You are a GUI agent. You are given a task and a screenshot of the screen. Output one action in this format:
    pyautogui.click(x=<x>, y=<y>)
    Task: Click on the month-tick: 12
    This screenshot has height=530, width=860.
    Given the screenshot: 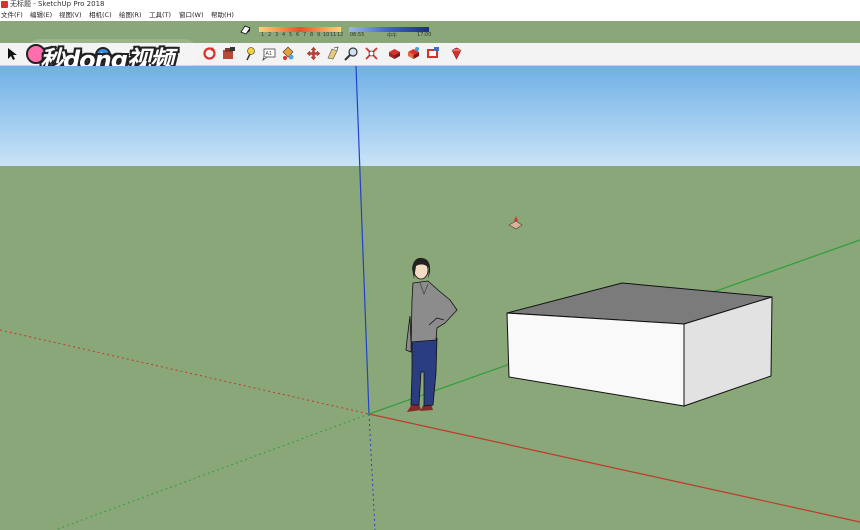 What is the action you would take?
    pyautogui.click(x=340, y=35)
    